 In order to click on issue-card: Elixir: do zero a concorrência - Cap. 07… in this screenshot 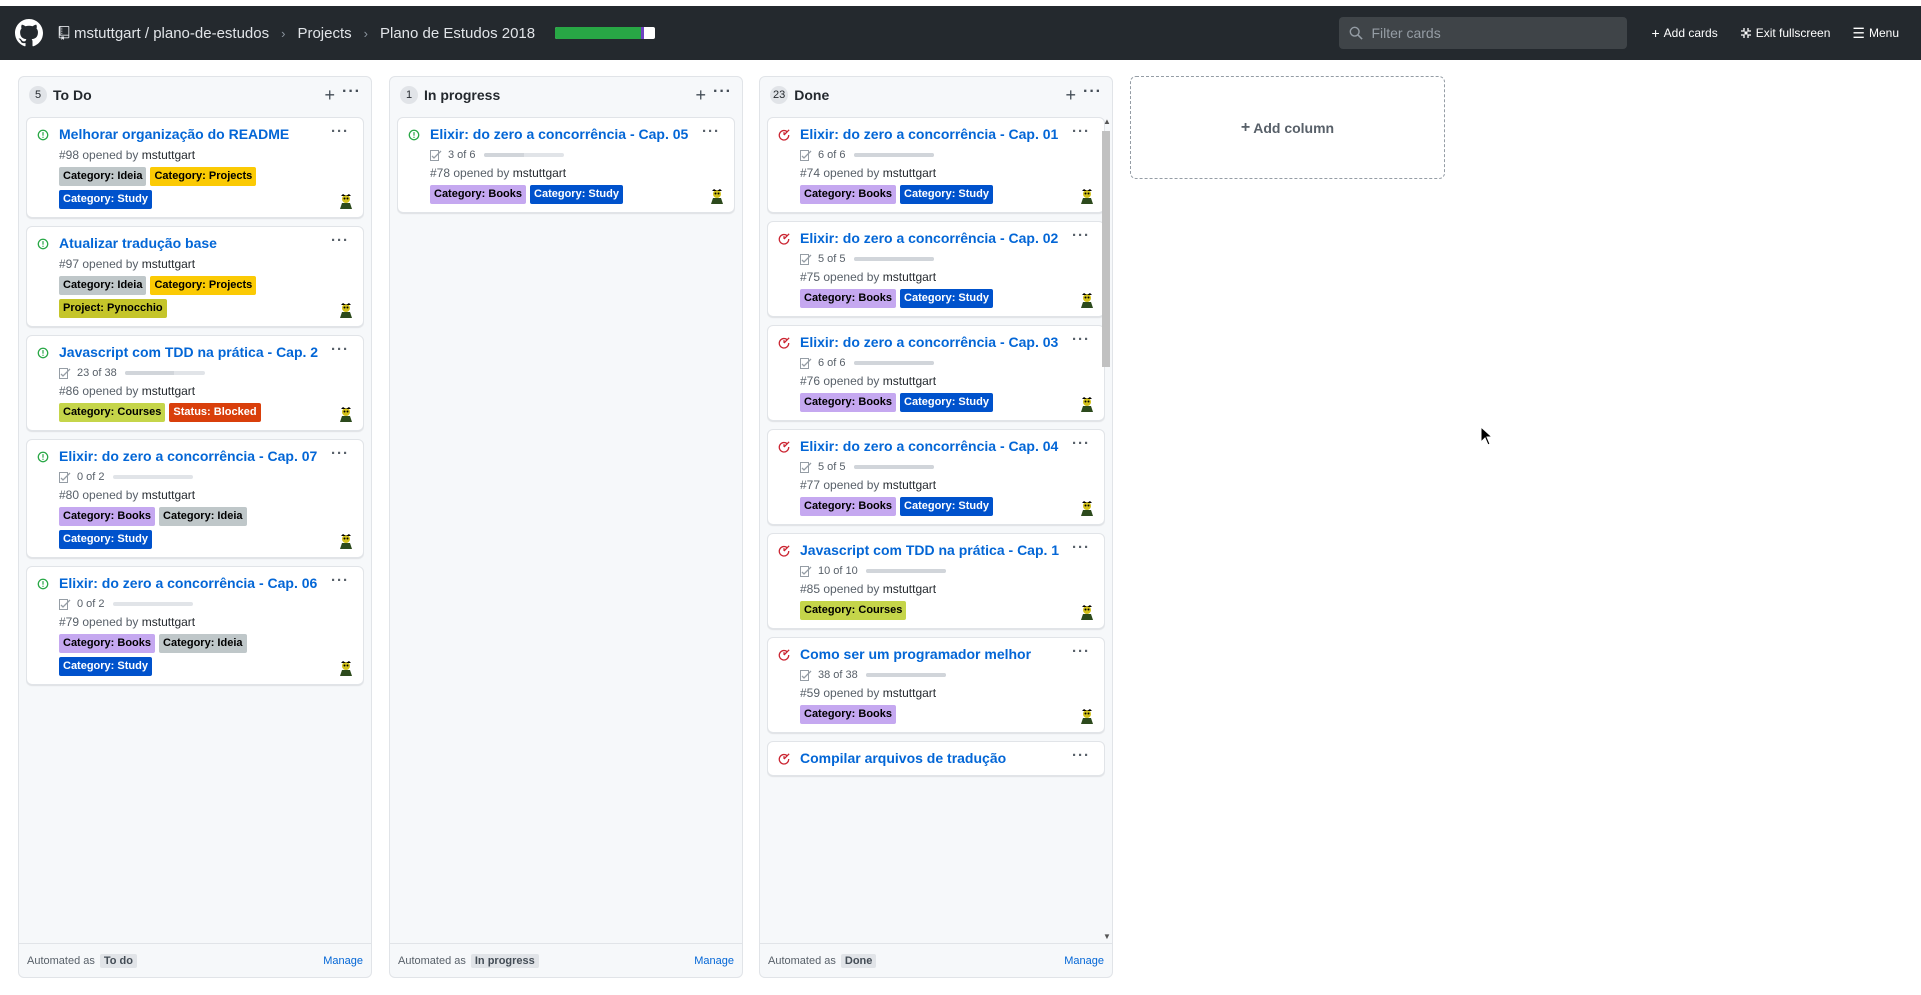, I will do `click(195, 498)`.